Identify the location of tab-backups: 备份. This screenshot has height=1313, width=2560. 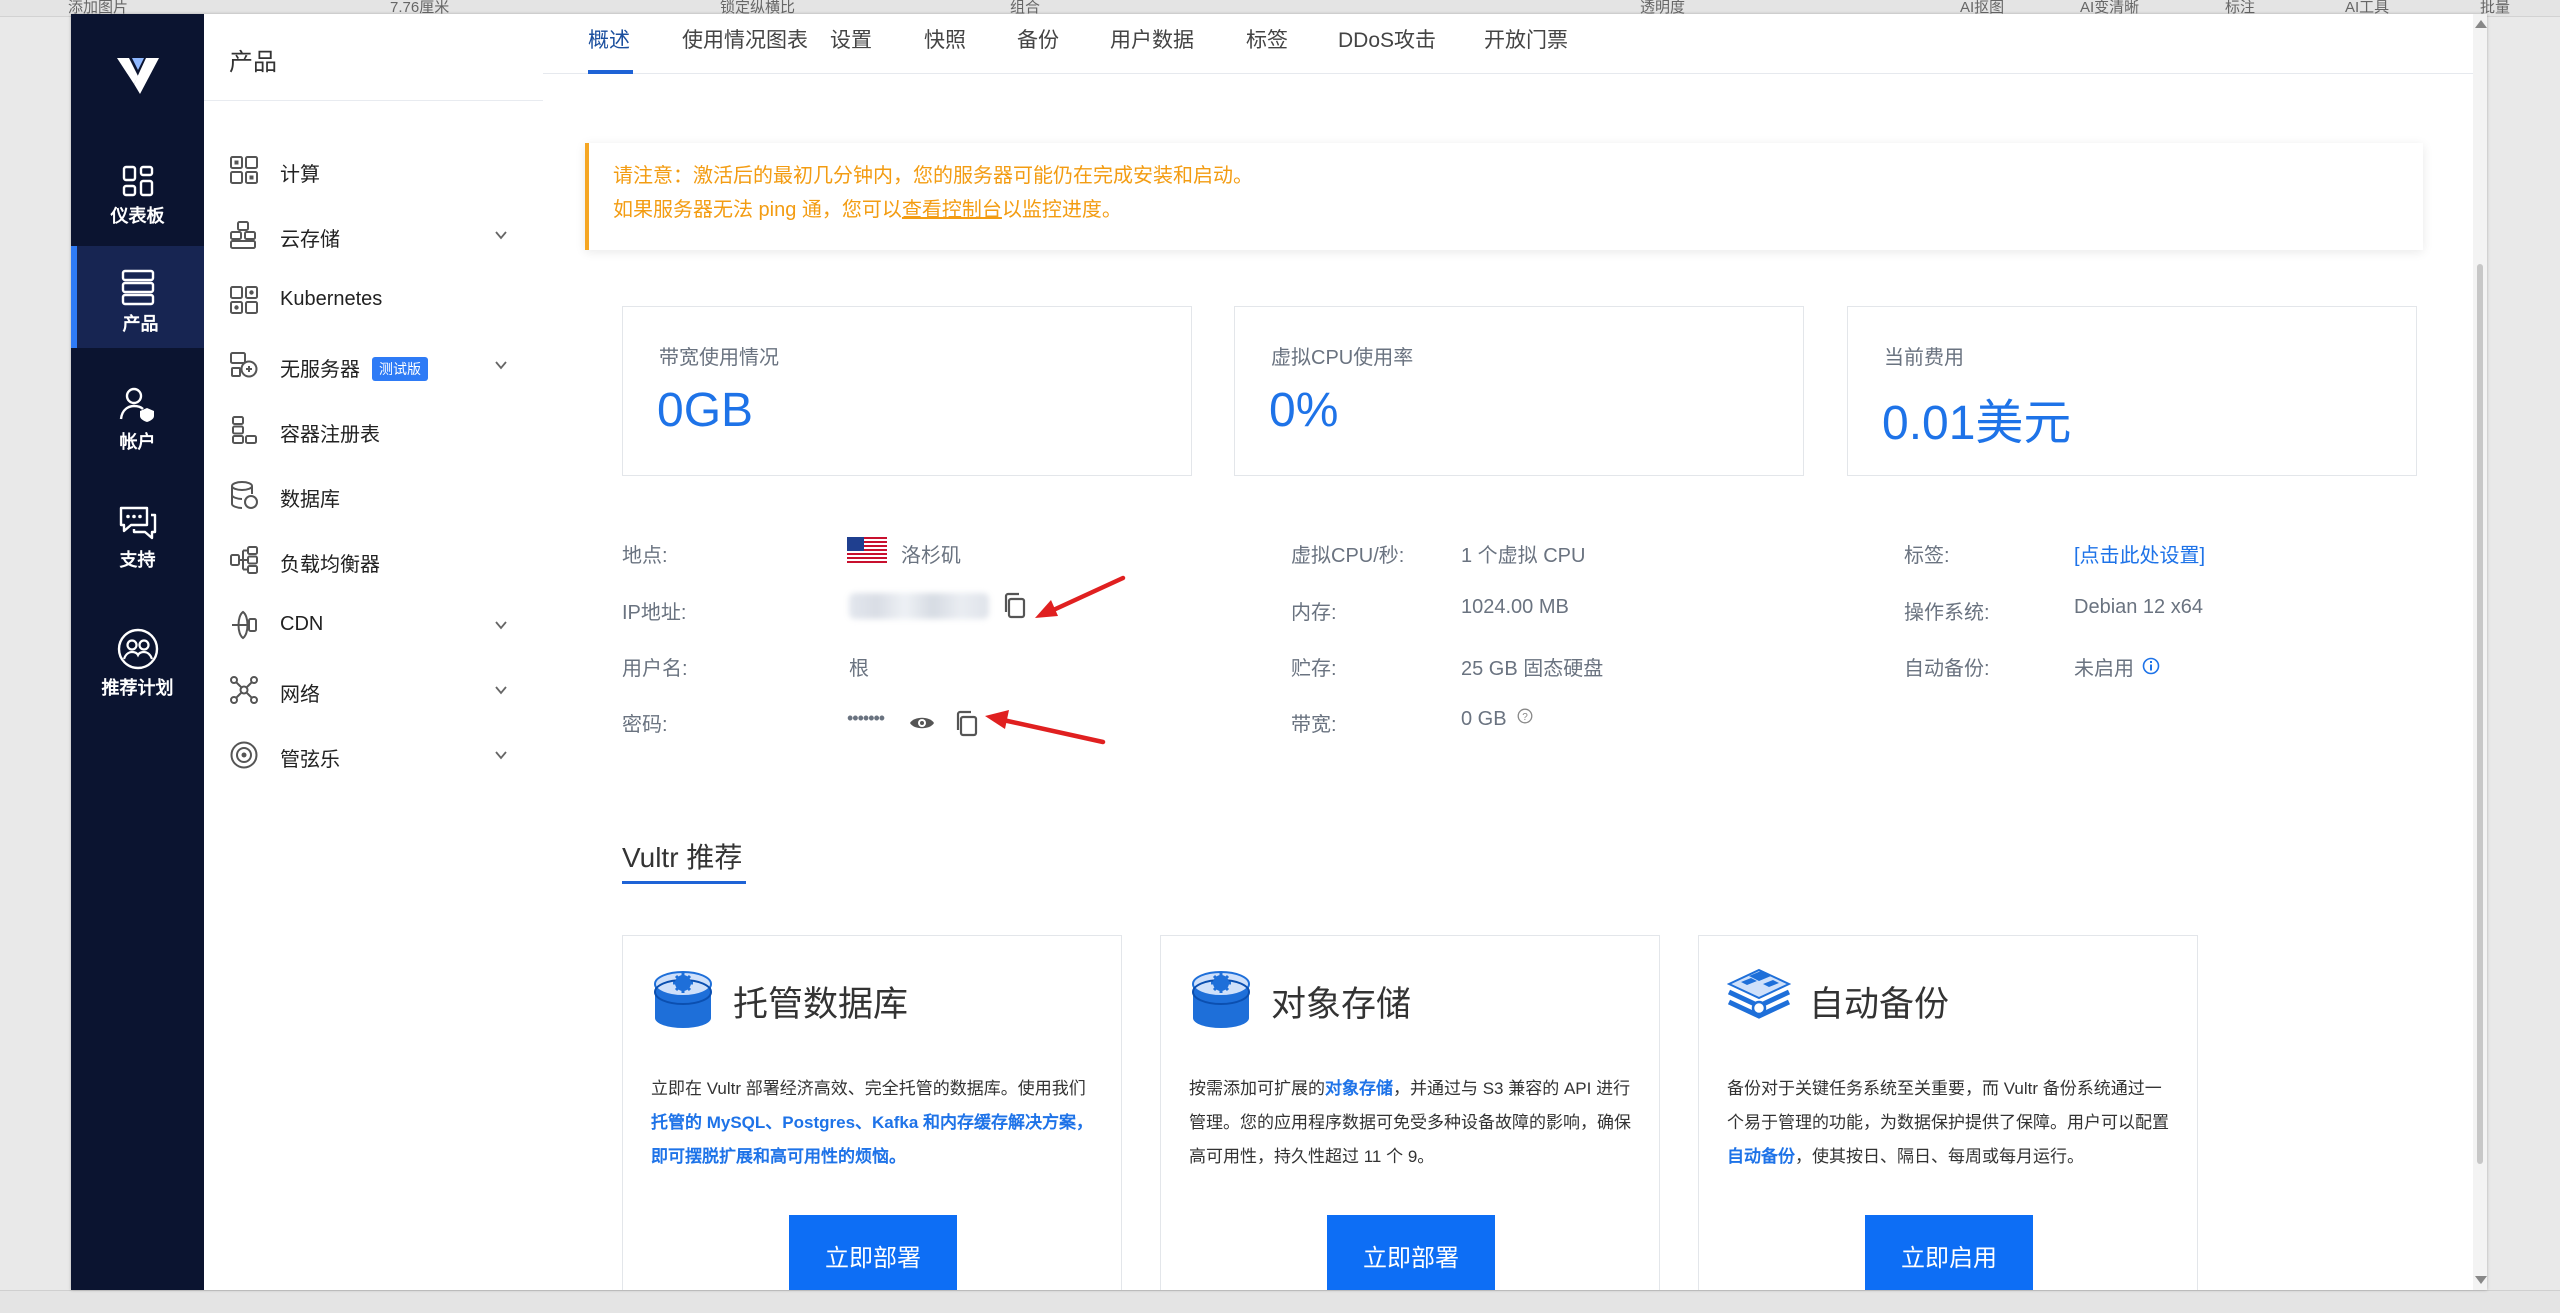
(1038, 39).